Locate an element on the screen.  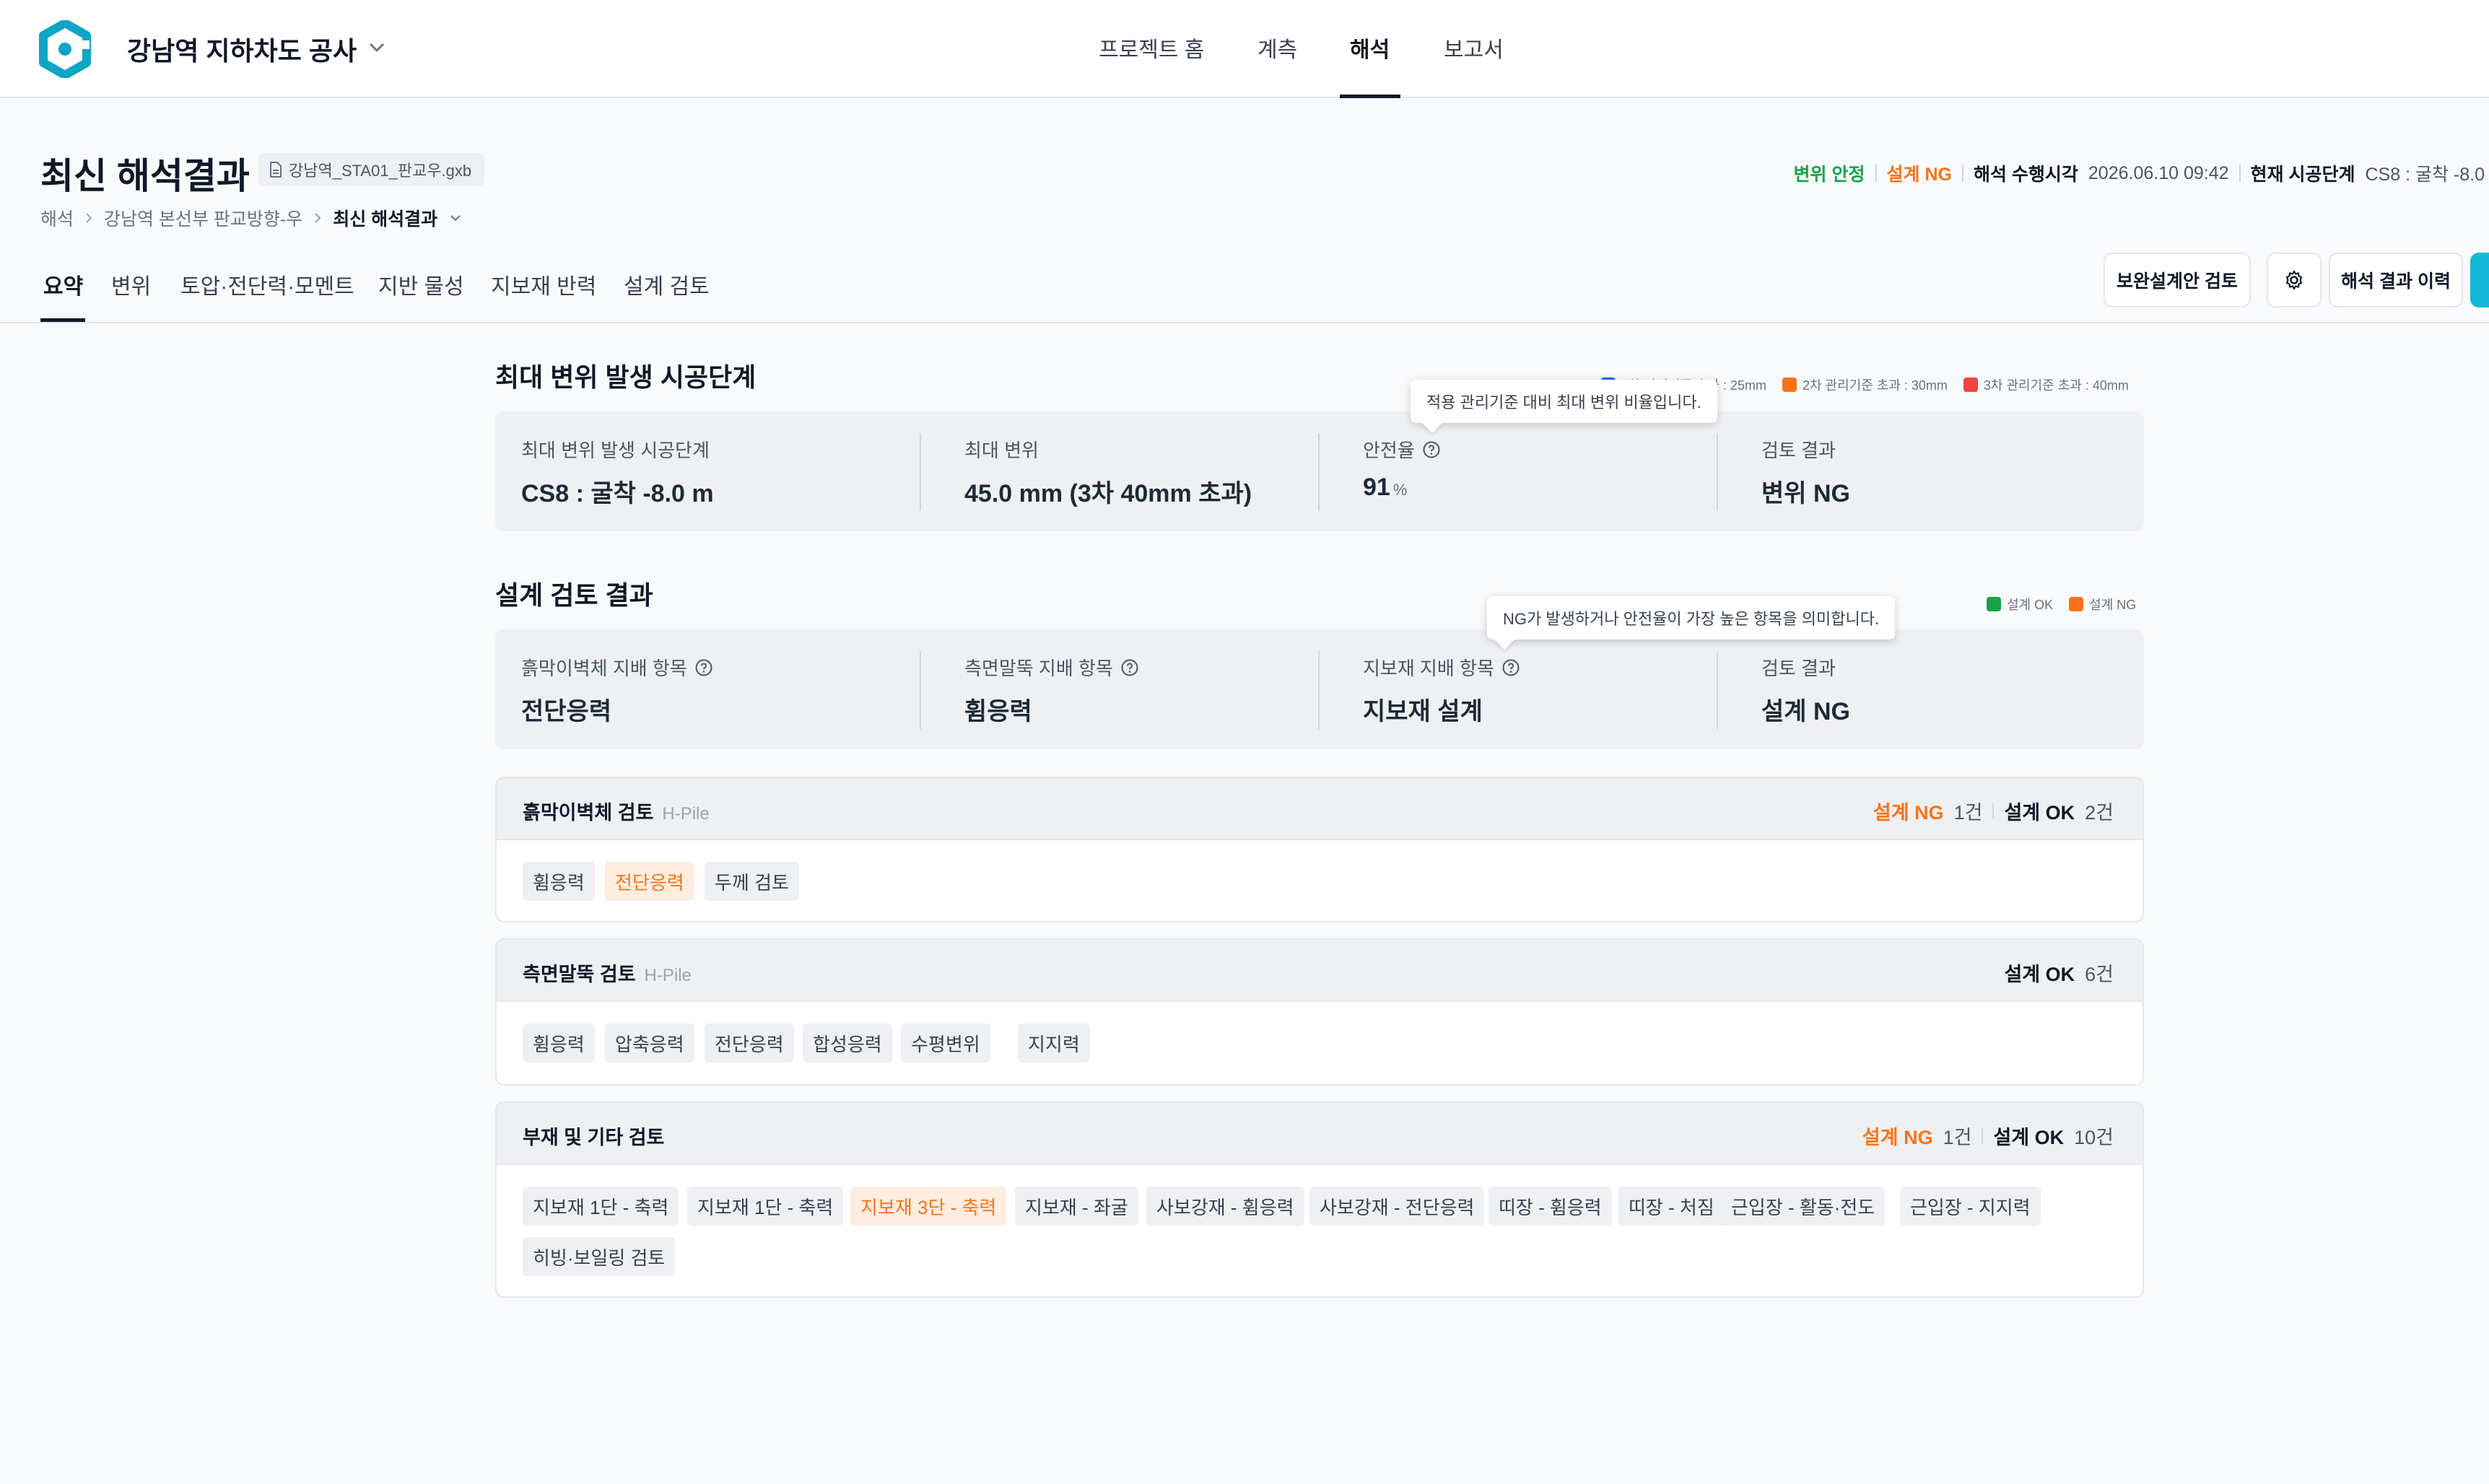
disp-status-badge: 변위 안정 is located at coordinates (1829, 175).